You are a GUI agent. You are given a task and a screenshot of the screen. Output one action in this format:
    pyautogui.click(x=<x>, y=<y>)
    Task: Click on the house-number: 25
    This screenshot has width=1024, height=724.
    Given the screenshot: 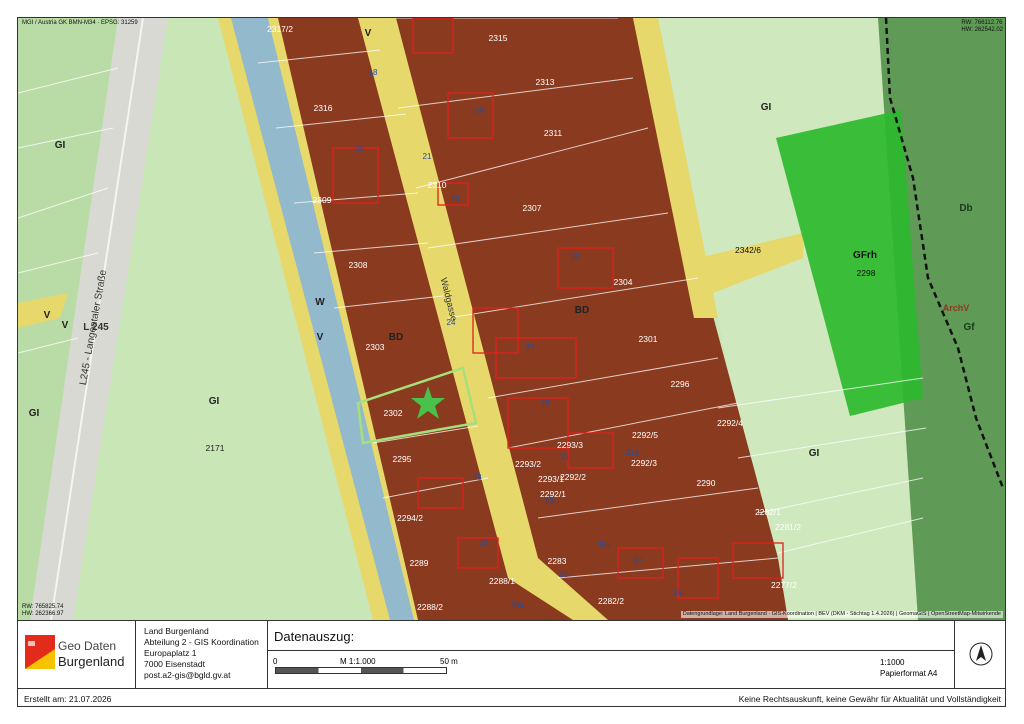 What is the action you would take?
    pyautogui.click(x=575, y=257)
    